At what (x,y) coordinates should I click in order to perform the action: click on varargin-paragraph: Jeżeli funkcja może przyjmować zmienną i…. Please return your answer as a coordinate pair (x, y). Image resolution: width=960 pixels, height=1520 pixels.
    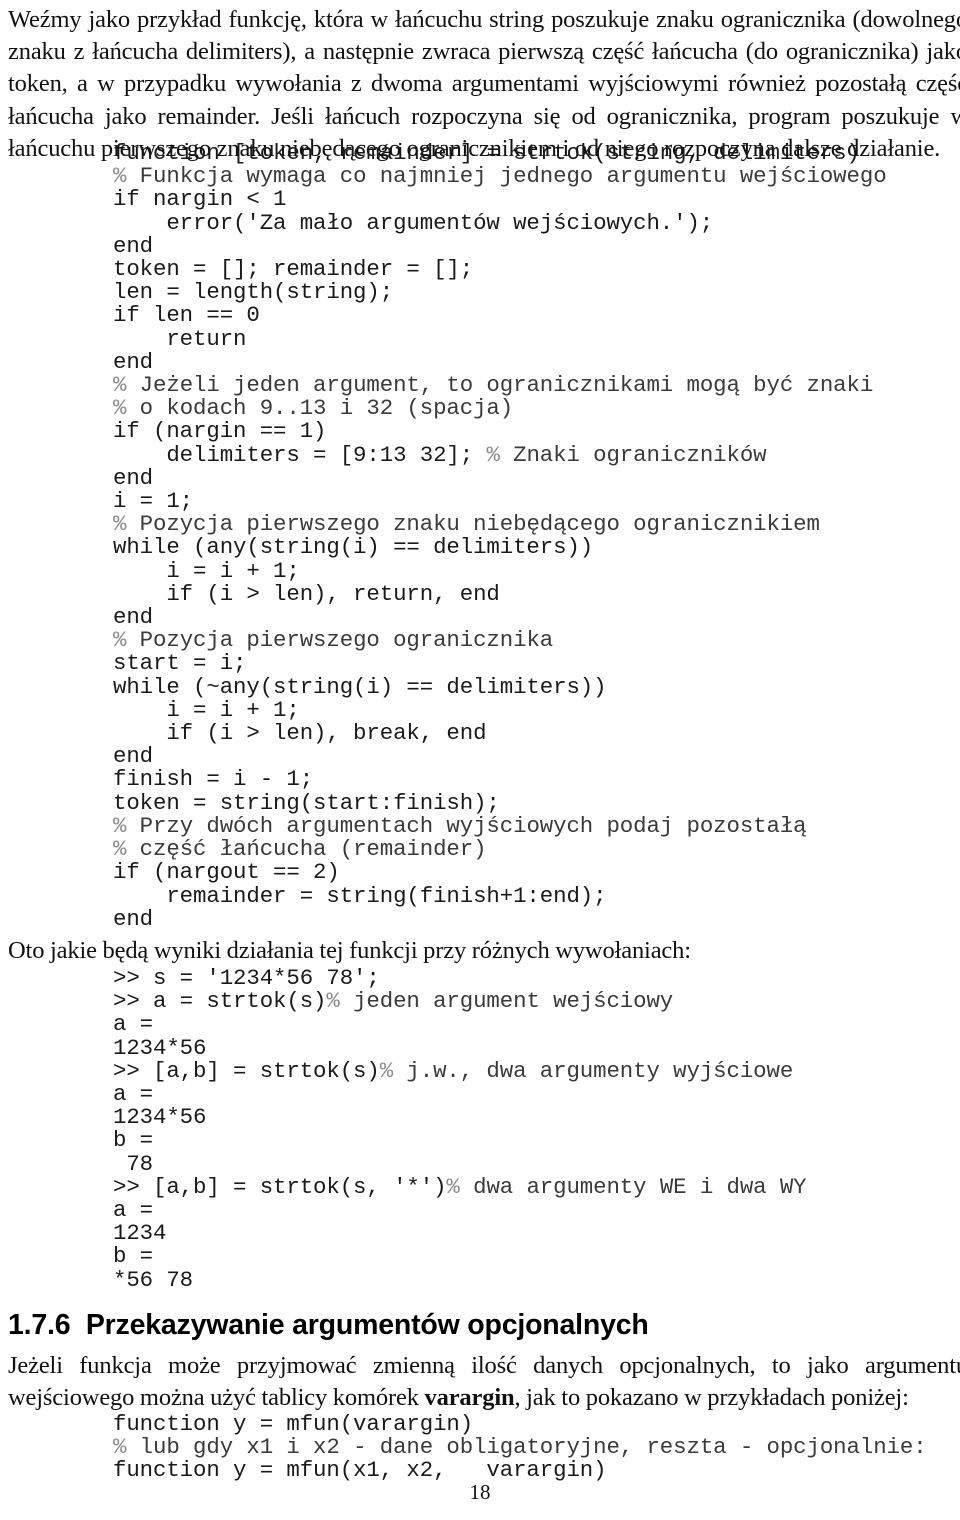
    Looking at the image, I should click on (480, 1382).